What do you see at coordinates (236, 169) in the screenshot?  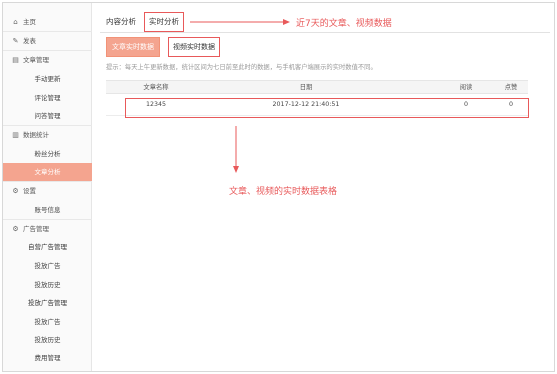 I see `arrow-down-head` at bounding box center [236, 169].